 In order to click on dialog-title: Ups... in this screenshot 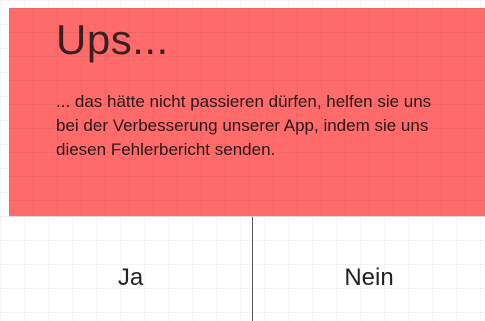, I will do `click(112, 39)`.